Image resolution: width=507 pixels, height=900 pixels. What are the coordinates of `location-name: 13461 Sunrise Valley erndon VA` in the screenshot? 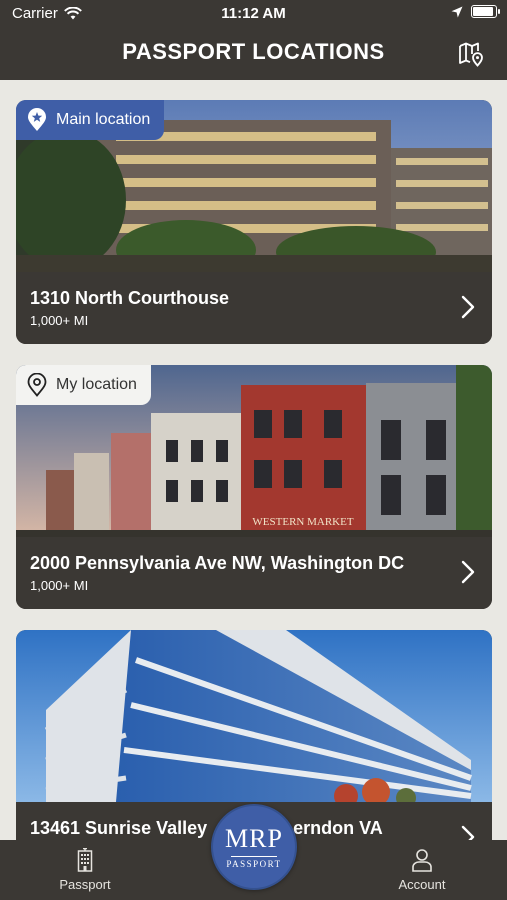 It's located at (206, 828).